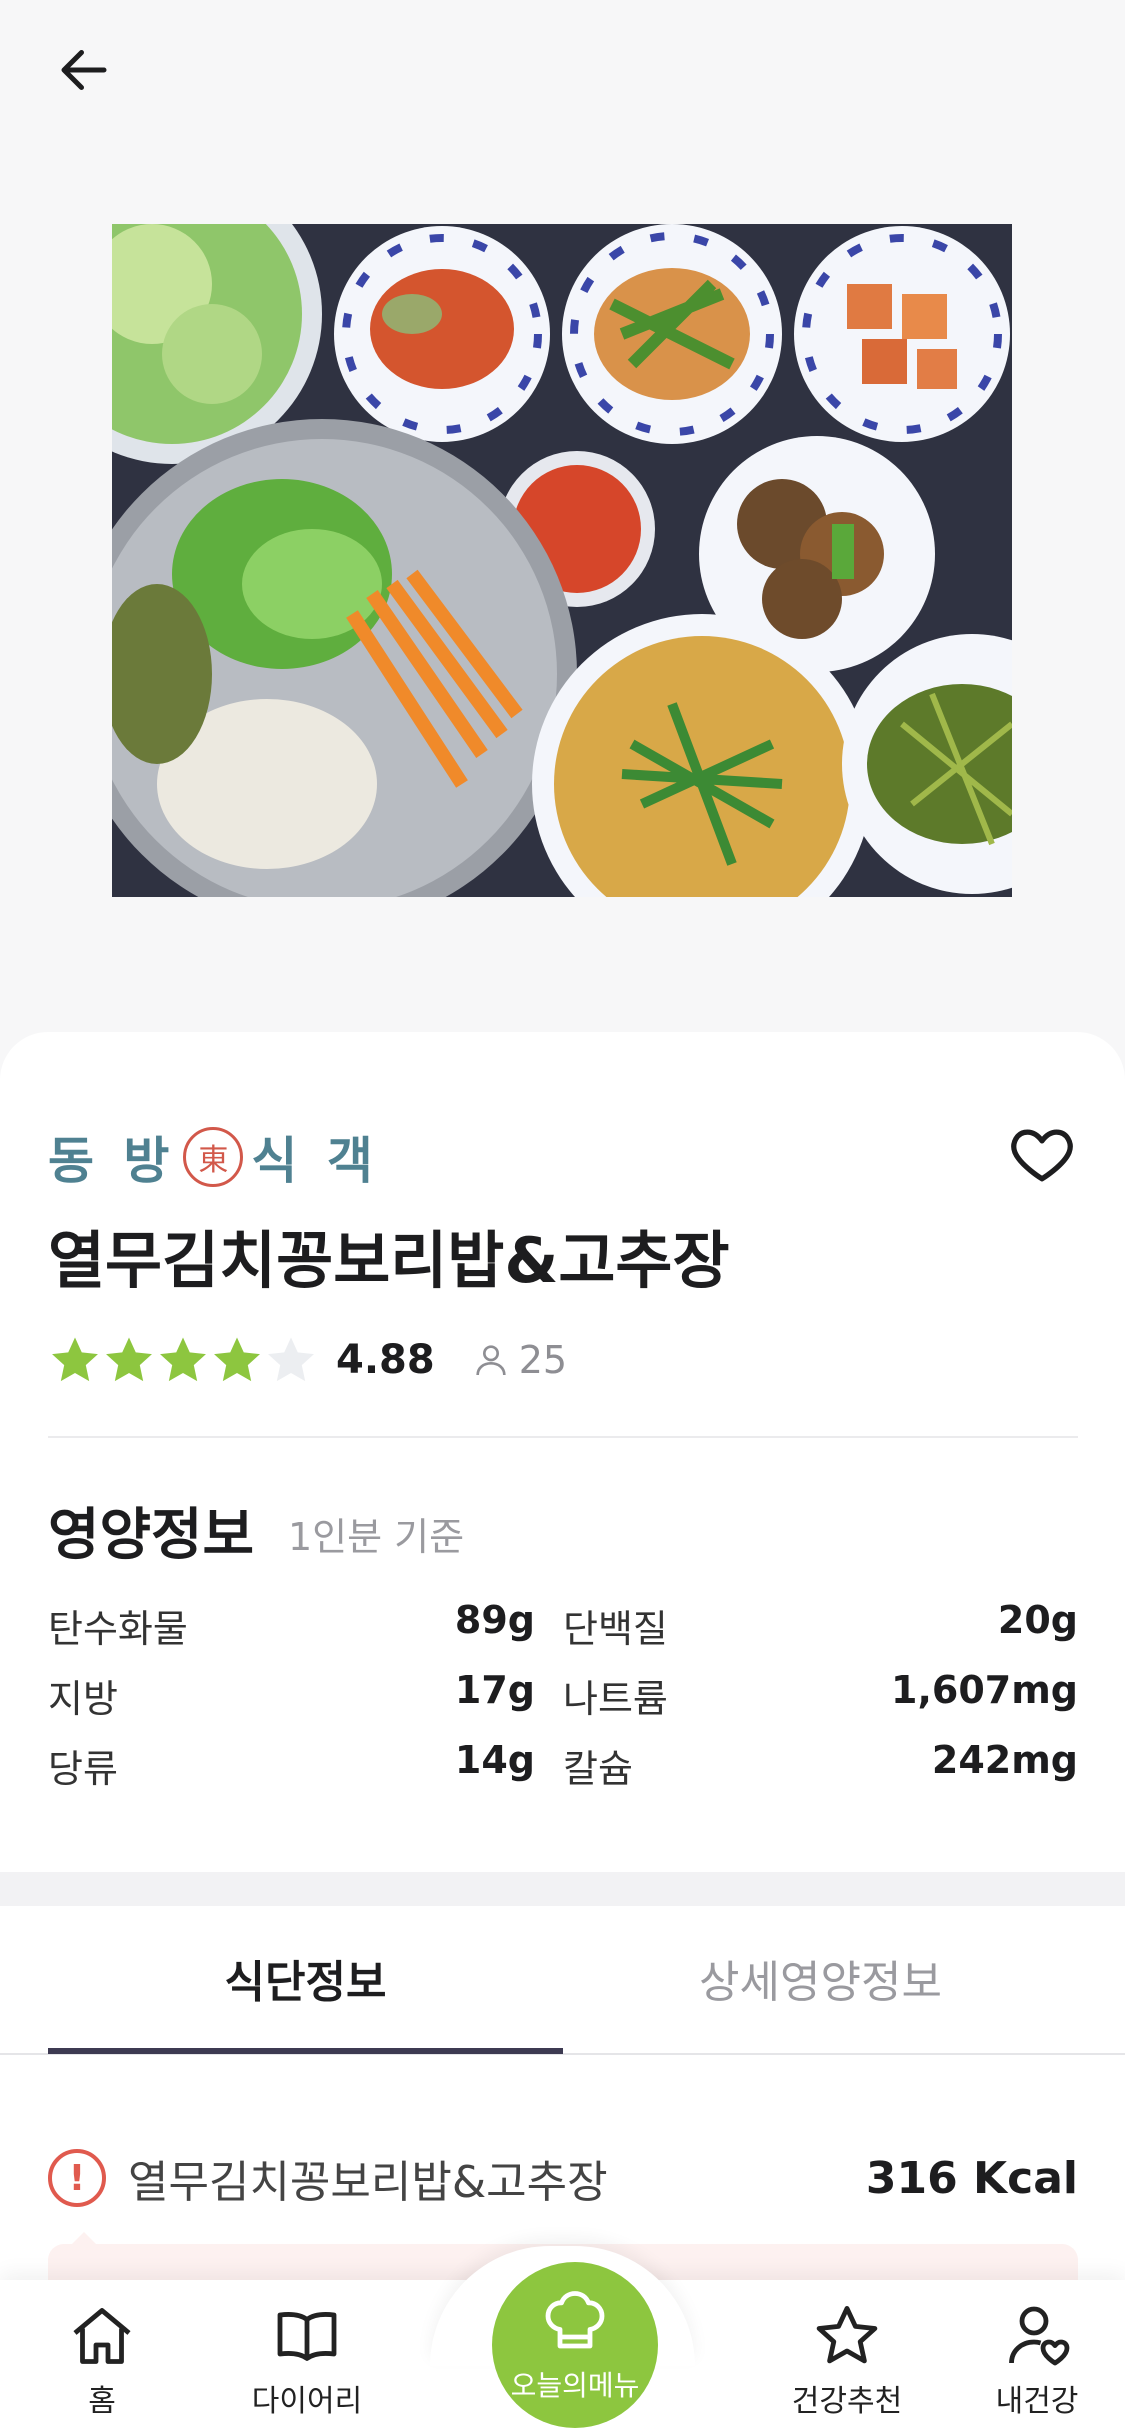 The height and width of the screenshot is (2436, 1125). I want to click on nutrient-label: 당류, so click(83, 1768).